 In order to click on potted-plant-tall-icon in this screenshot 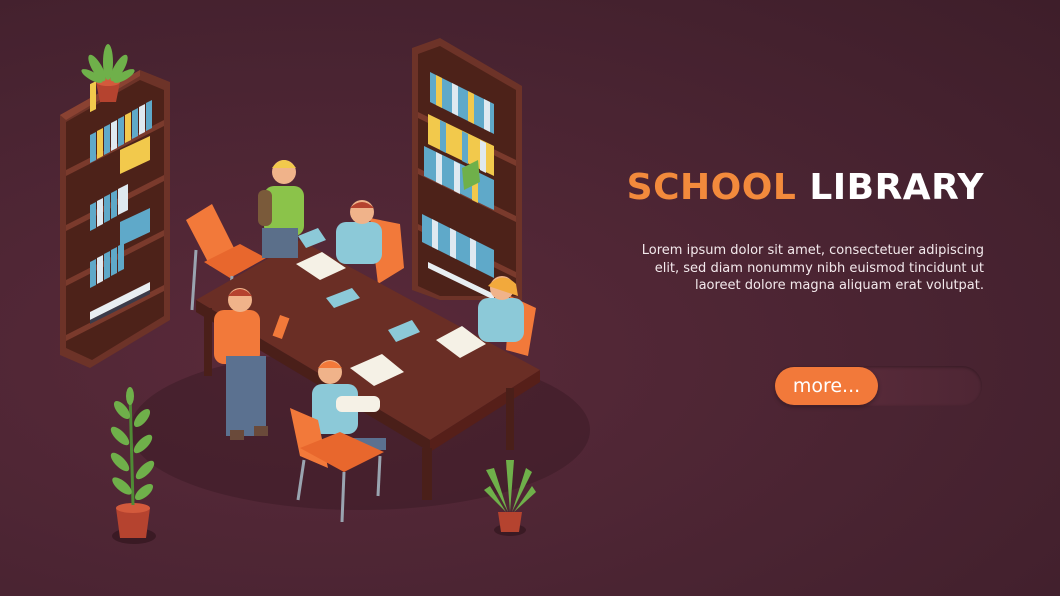, I will do `click(133, 465)`.